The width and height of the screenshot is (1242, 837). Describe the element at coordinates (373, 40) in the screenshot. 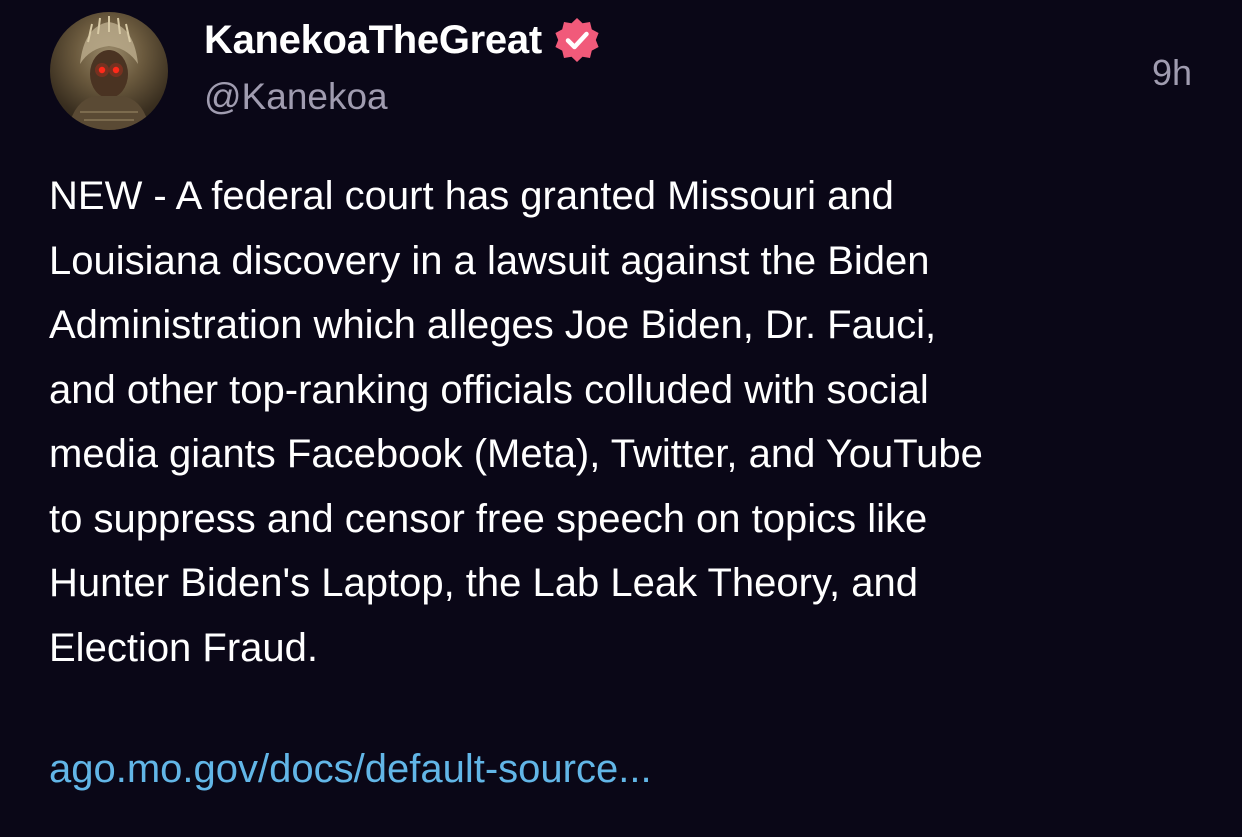

I see `author-display-name: KanekoaTheGreat` at that location.